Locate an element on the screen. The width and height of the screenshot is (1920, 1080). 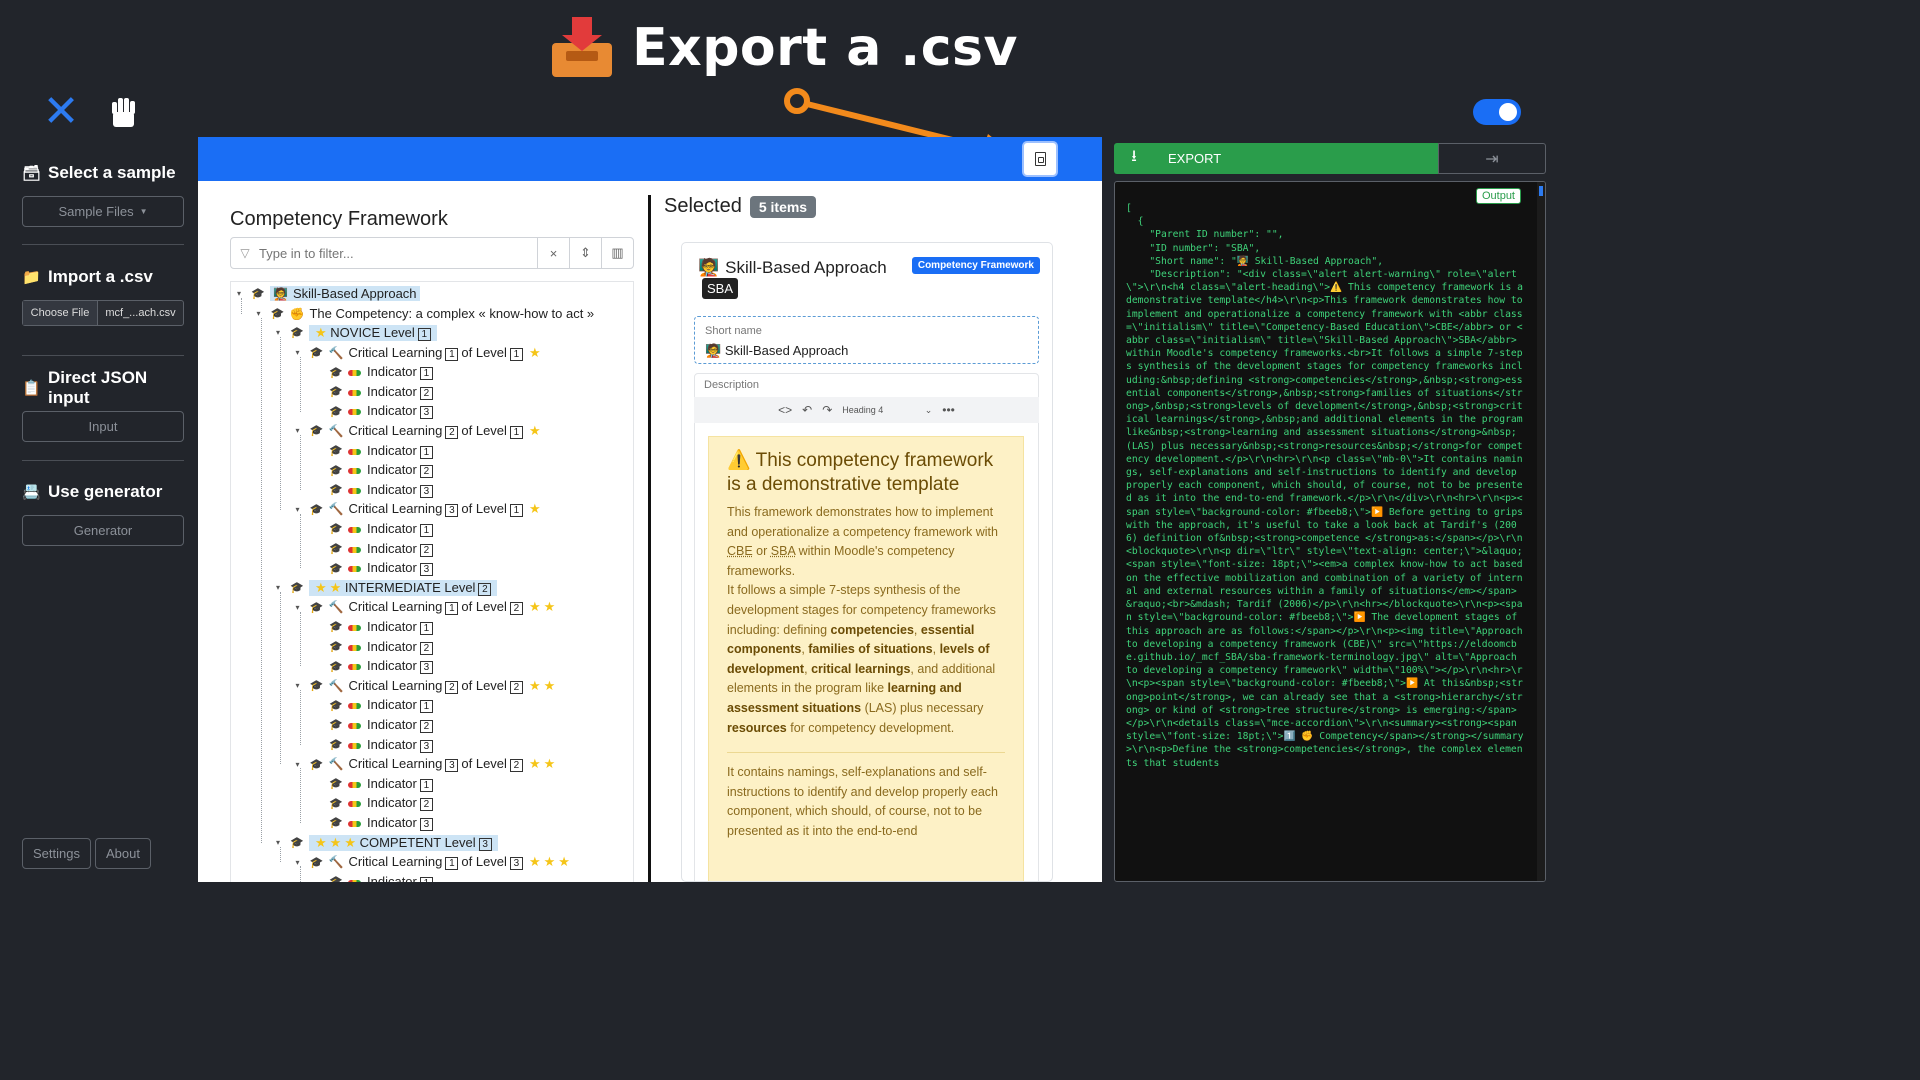
tree-node-label: 🔨 Critical Learning 1 of Level 3 ★ ★ ★ is located at coordinates (449, 862).